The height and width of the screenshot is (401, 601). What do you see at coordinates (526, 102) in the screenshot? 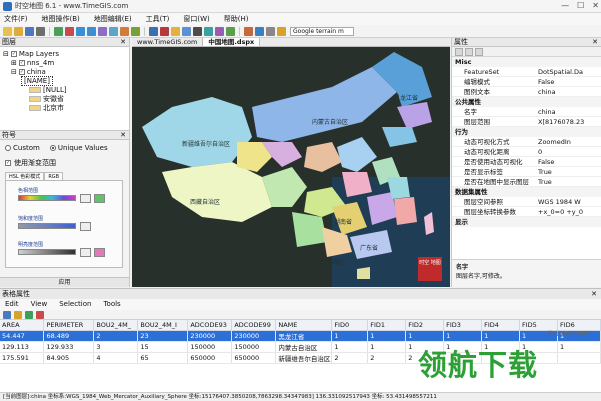
I see `property-category: 公共属性` at bounding box center [526, 102].